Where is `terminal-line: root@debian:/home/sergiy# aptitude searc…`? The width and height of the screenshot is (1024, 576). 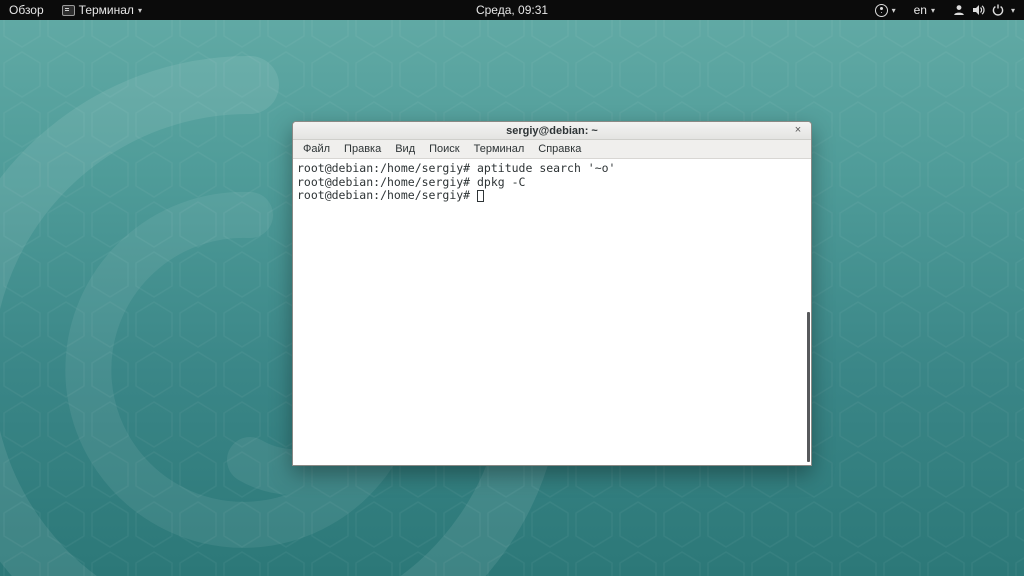 terminal-line: root@debian:/home/sergiy# aptitude searc… is located at coordinates (456, 168).